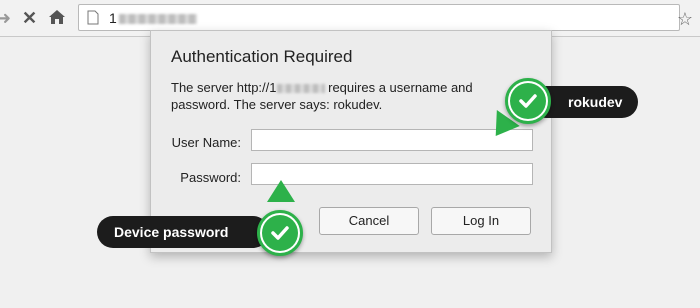  I want to click on server-redacted, so click(300, 89).